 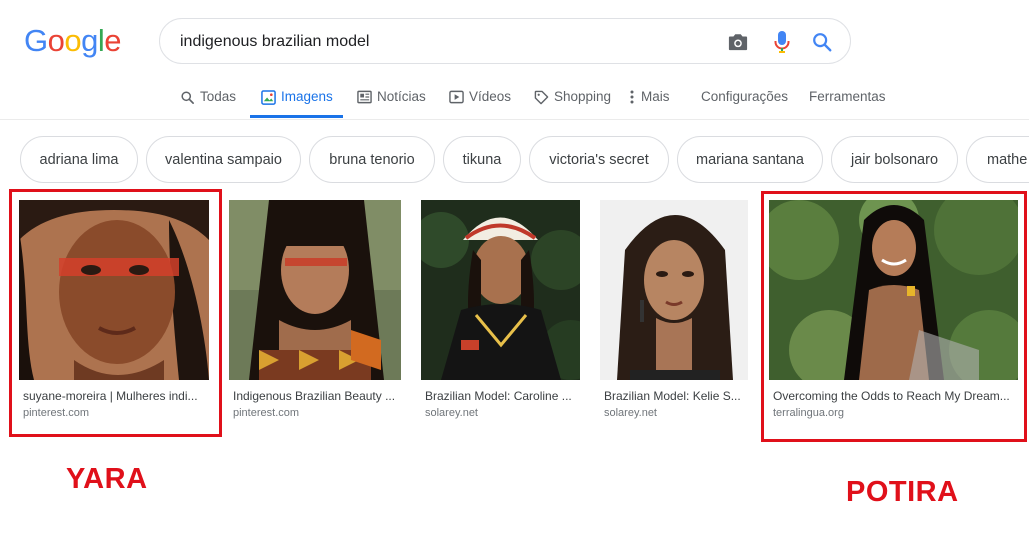 I want to click on tab-label: Imagens, so click(x=307, y=96).